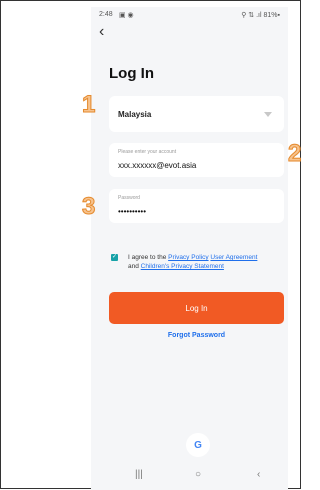 The image size is (320, 490). I want to click on chevron-down-icon, so click(268, 114).